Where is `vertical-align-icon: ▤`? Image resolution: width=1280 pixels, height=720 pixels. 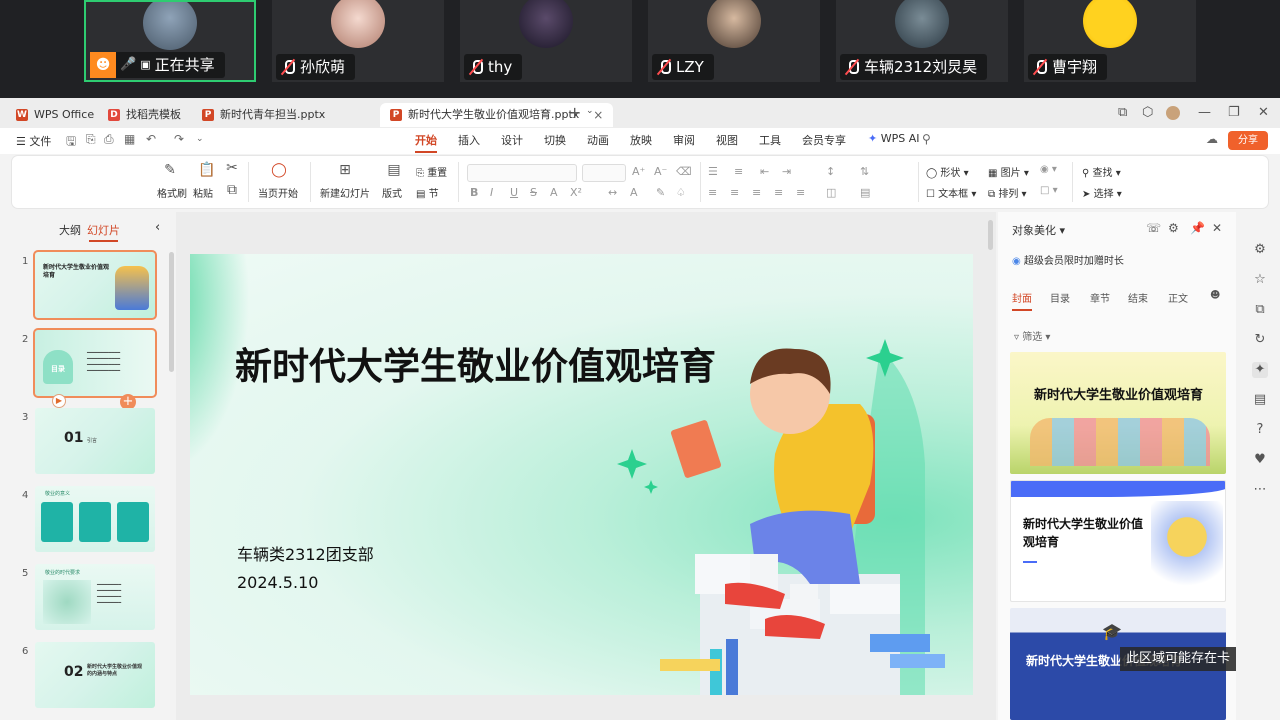
vertical-align-icon: ▤ is located at coordinates (865, 192).